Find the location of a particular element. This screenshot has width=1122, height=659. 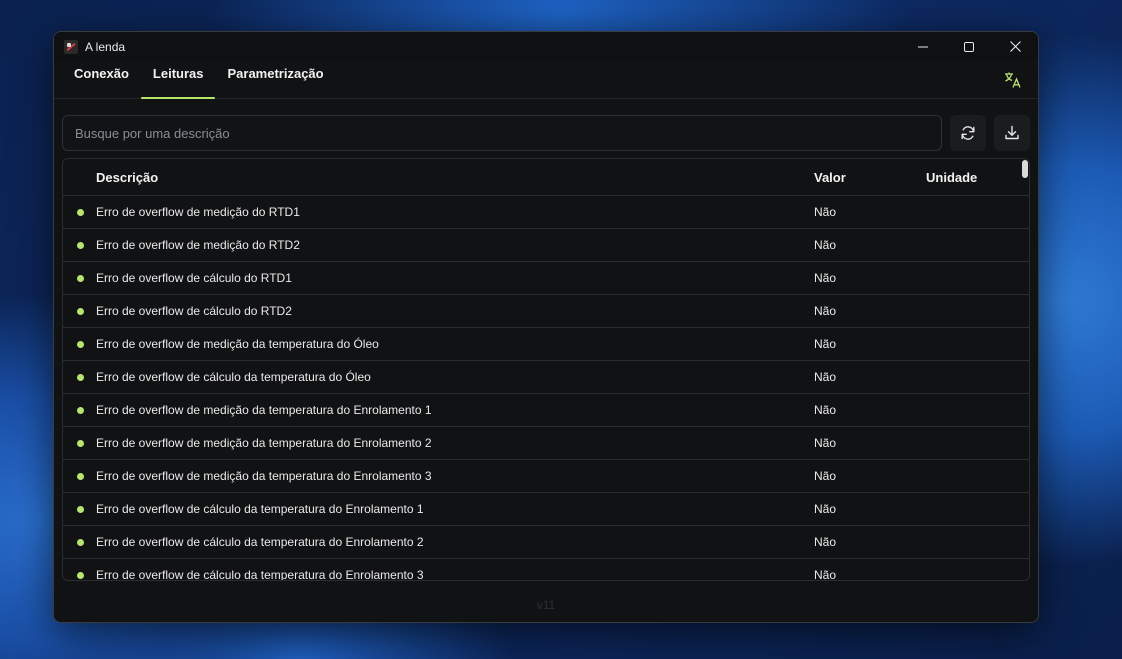

close-icon is located at coordinates (1015, 46).